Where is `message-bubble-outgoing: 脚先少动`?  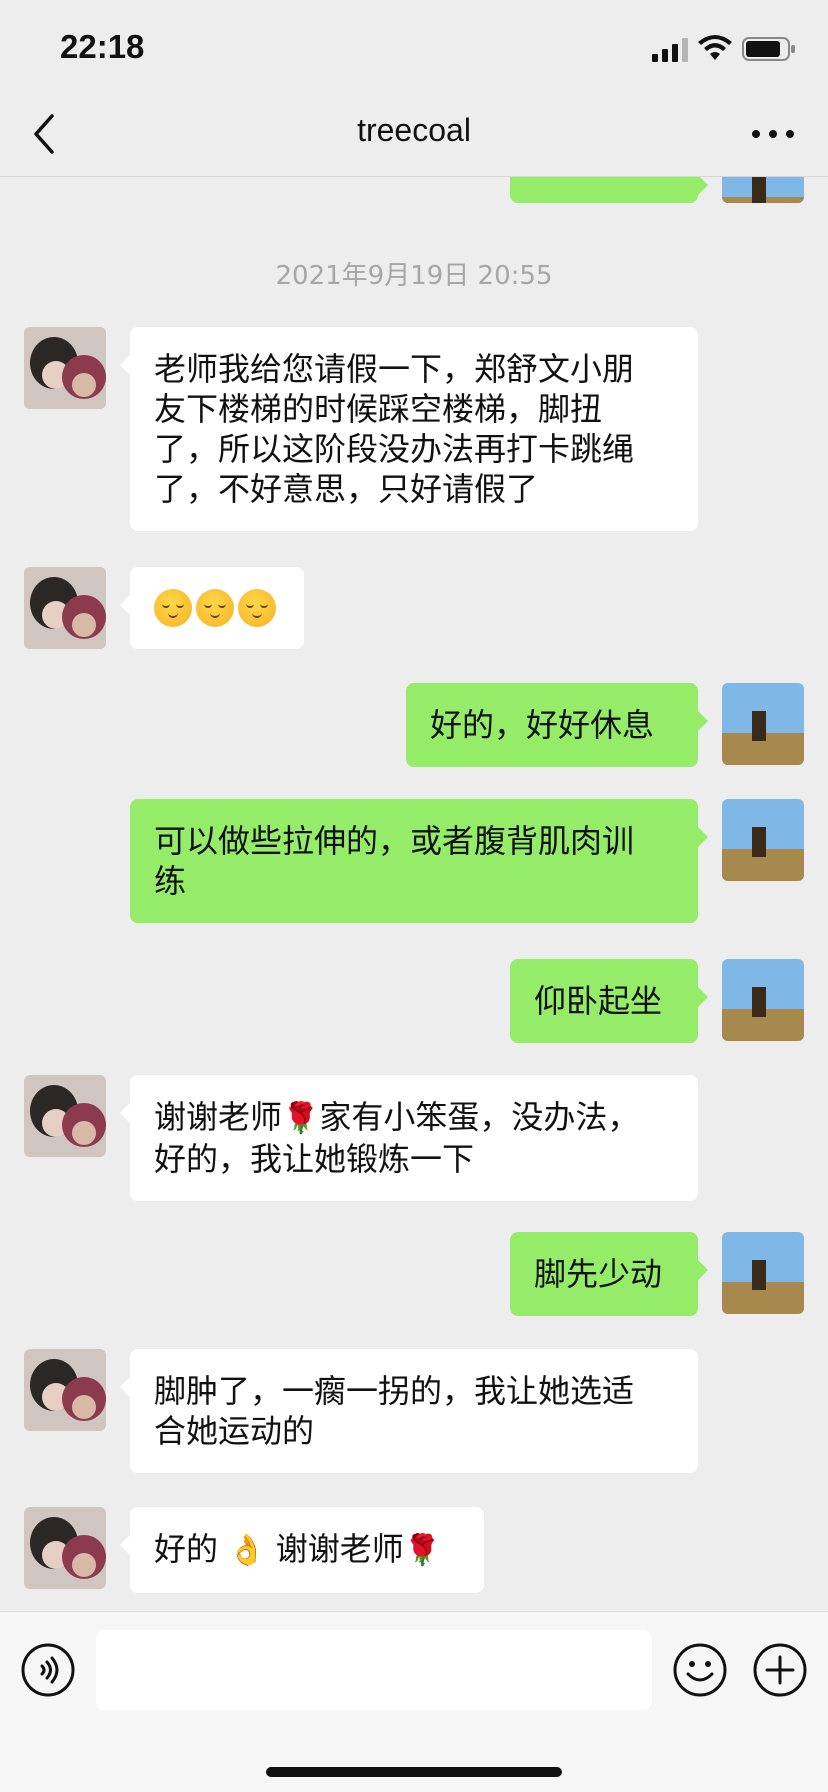
message-bubble-outgoing: 脚先少动 is located at coordinates (609, 1274).